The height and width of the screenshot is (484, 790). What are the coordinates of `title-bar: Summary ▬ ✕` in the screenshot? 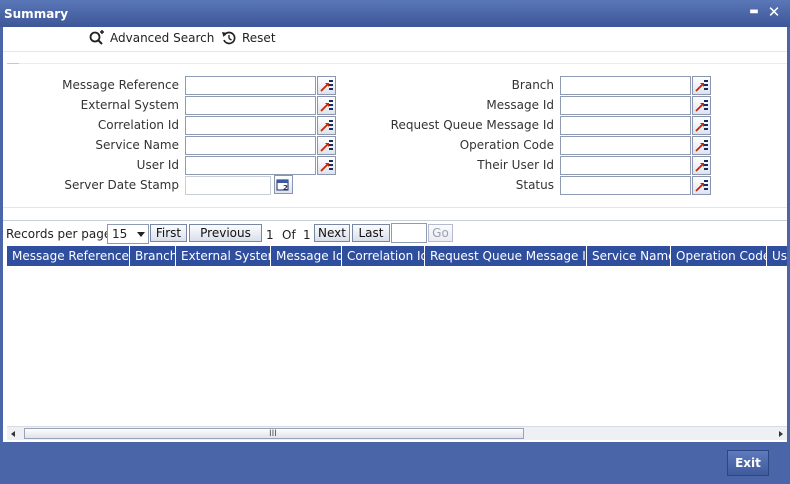 It's located at (395, 13).